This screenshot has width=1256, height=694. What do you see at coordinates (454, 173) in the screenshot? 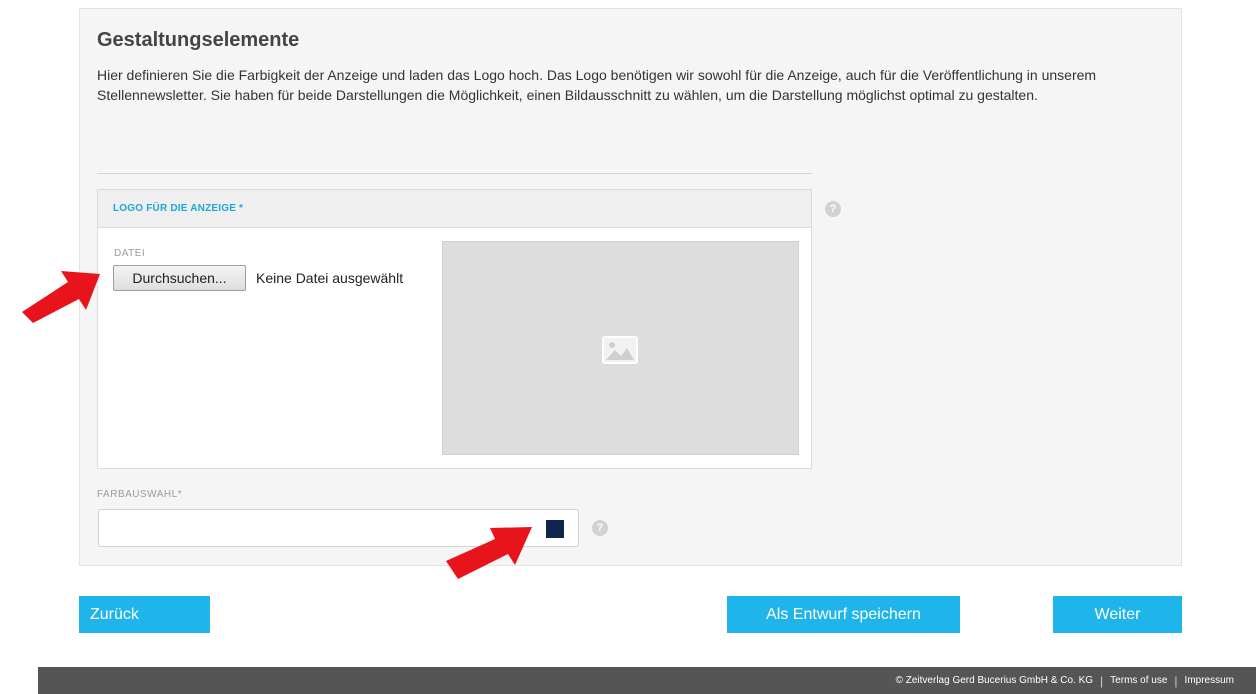
I see `divider` at bounding box center [454, 173].